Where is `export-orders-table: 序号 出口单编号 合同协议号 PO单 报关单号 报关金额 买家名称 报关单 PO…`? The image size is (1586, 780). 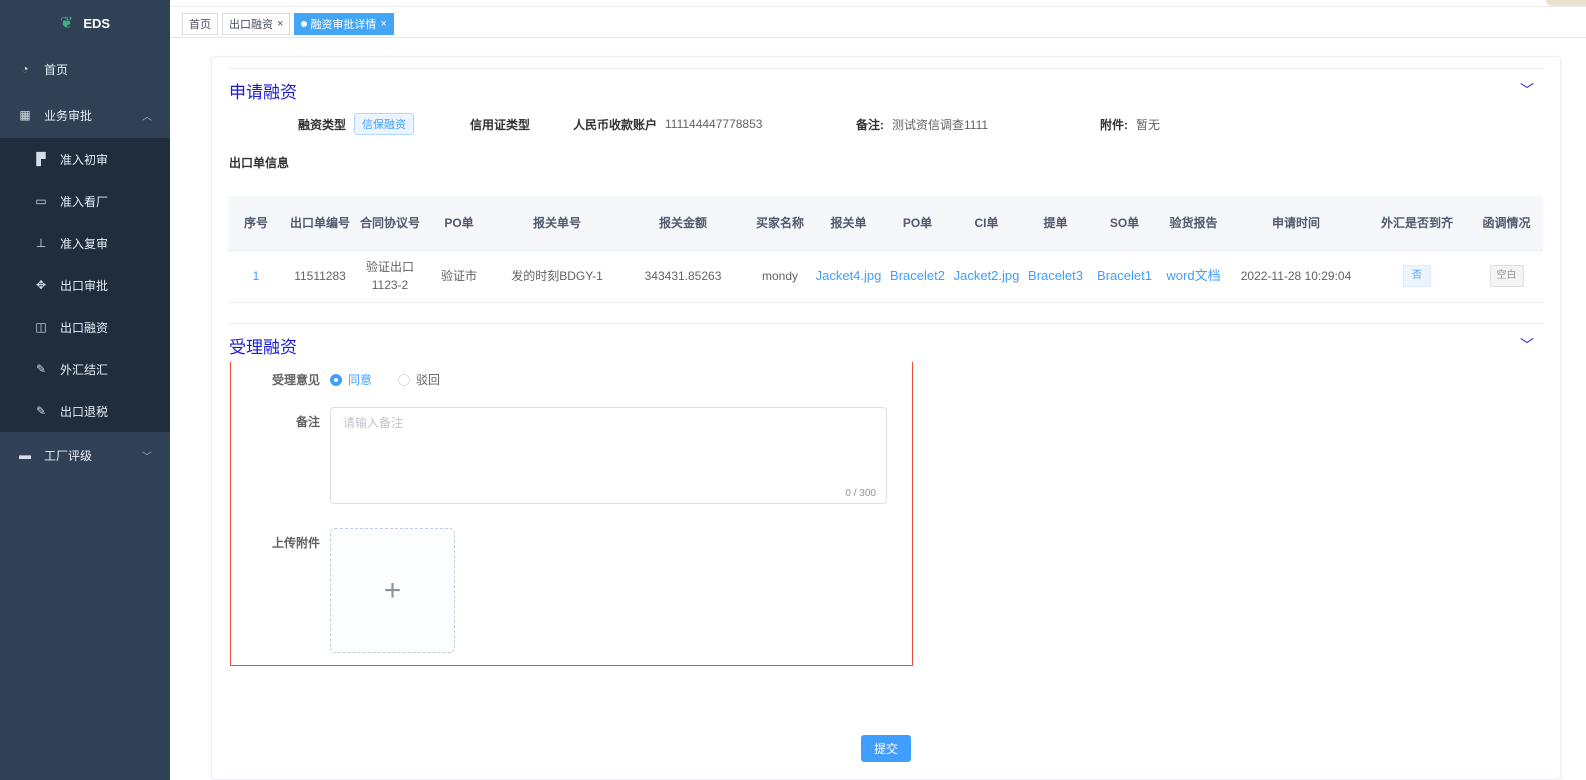
export-orders-table: 序号 出口单编号 合同协议号 PO单 报关单号 报关金额 买家名称 报关单 PO… is located at coordinates (885, 249).